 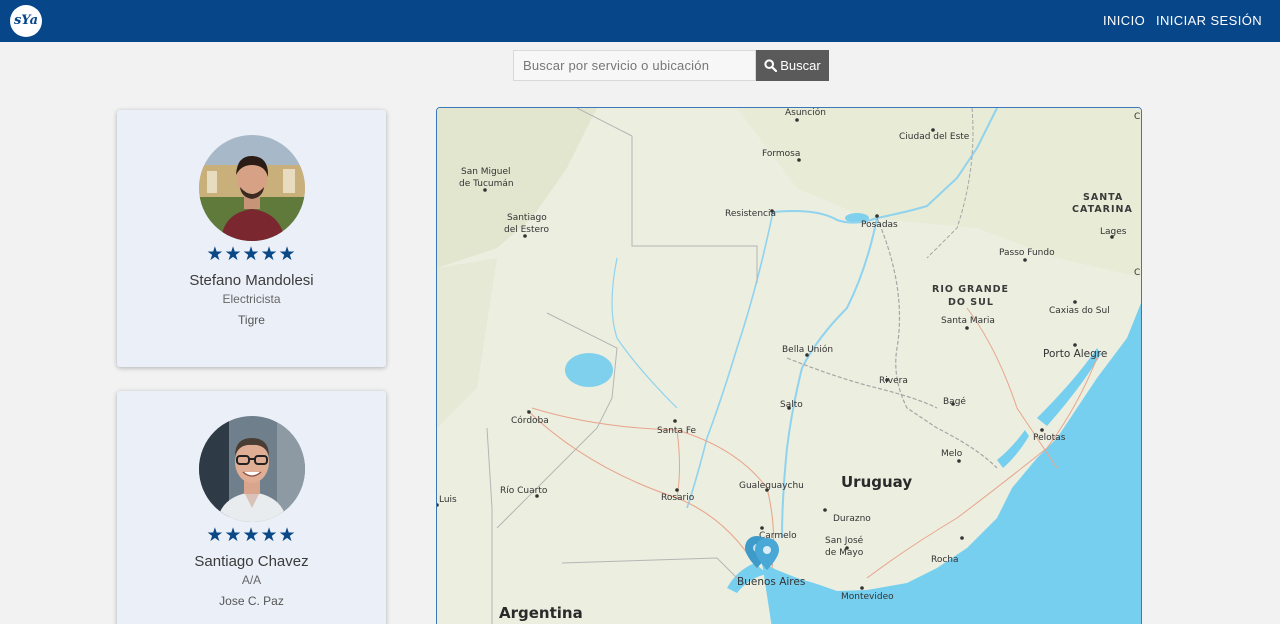 I want to click on city-label: Santa Fe, so click(x=677, y=431).